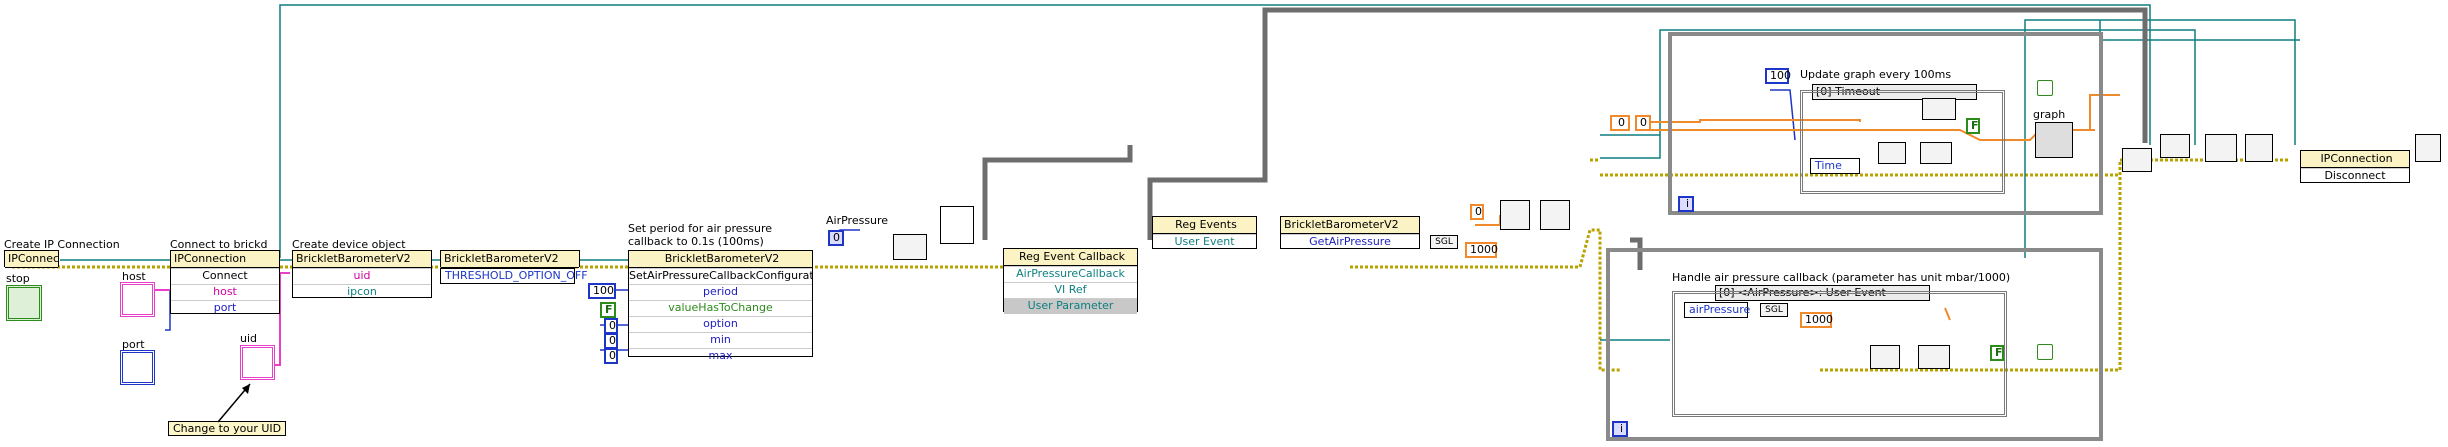  Describe the element at coordinates (225, 292) in the screenshot. I see `host-pin: host` at that location.